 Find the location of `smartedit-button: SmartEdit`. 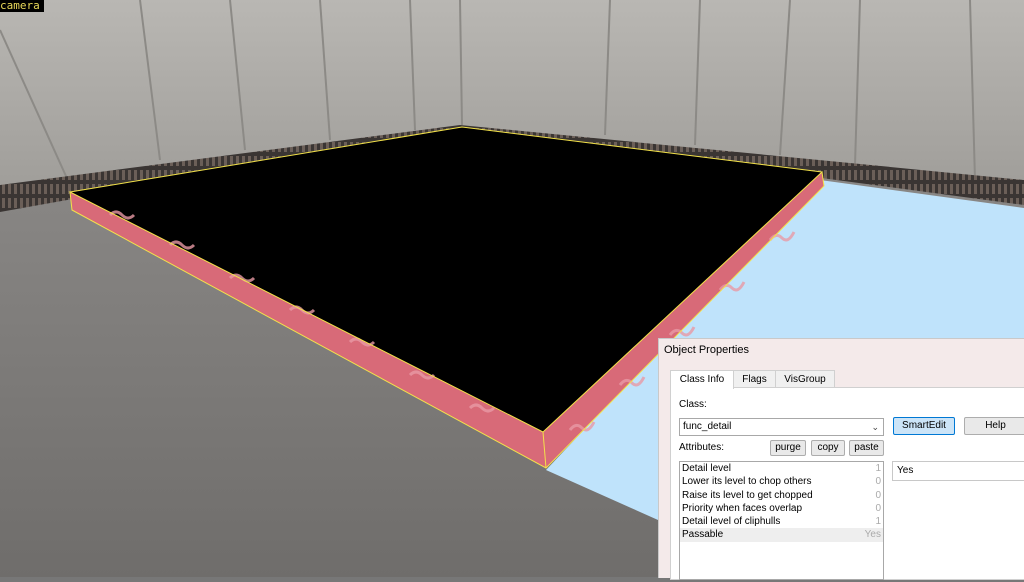

smartedit-button: SmartEdit is located at coordinates (924, 426).